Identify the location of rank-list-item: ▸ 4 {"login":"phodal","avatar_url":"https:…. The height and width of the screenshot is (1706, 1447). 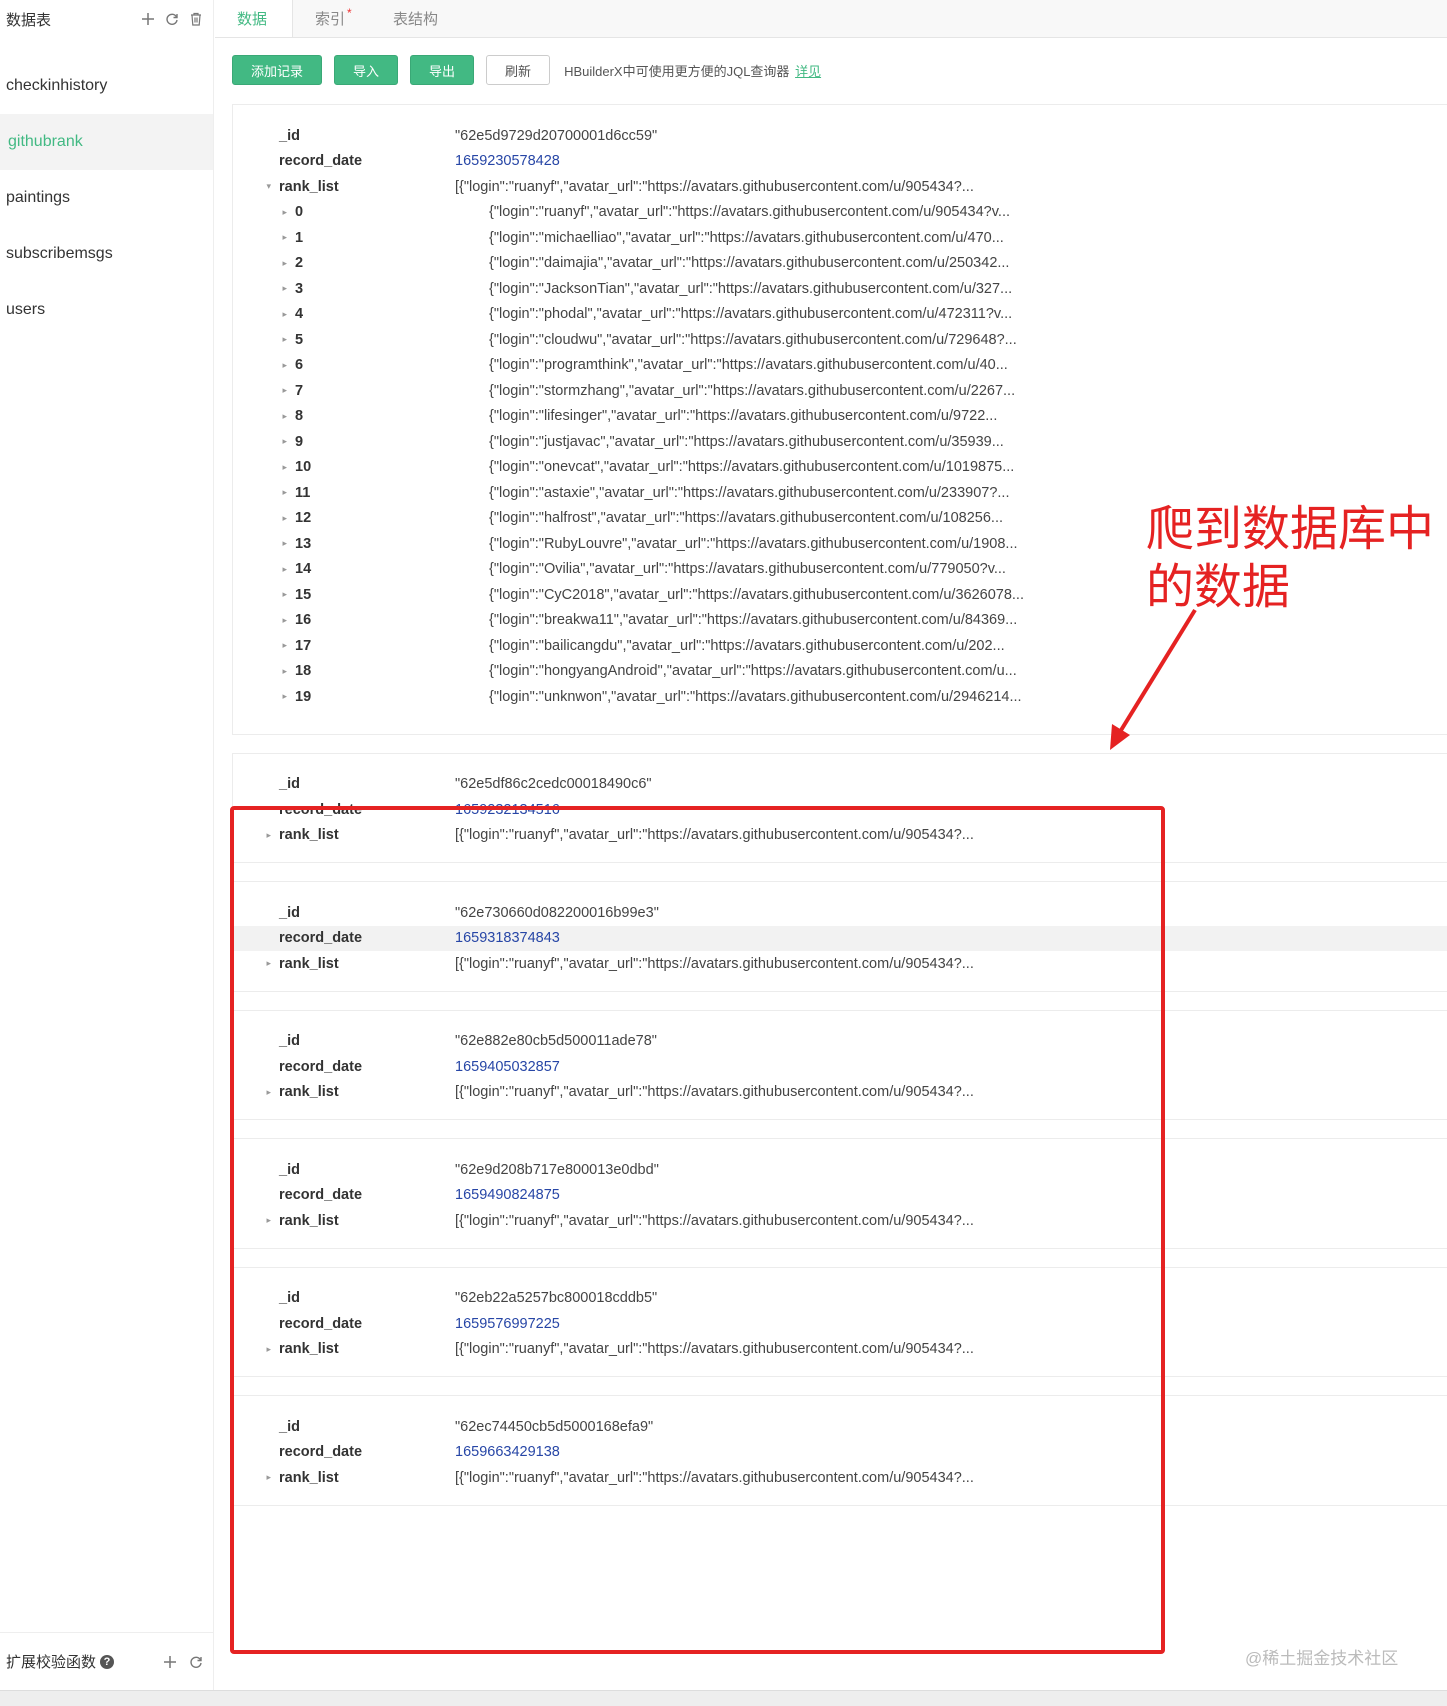
(840, 315).